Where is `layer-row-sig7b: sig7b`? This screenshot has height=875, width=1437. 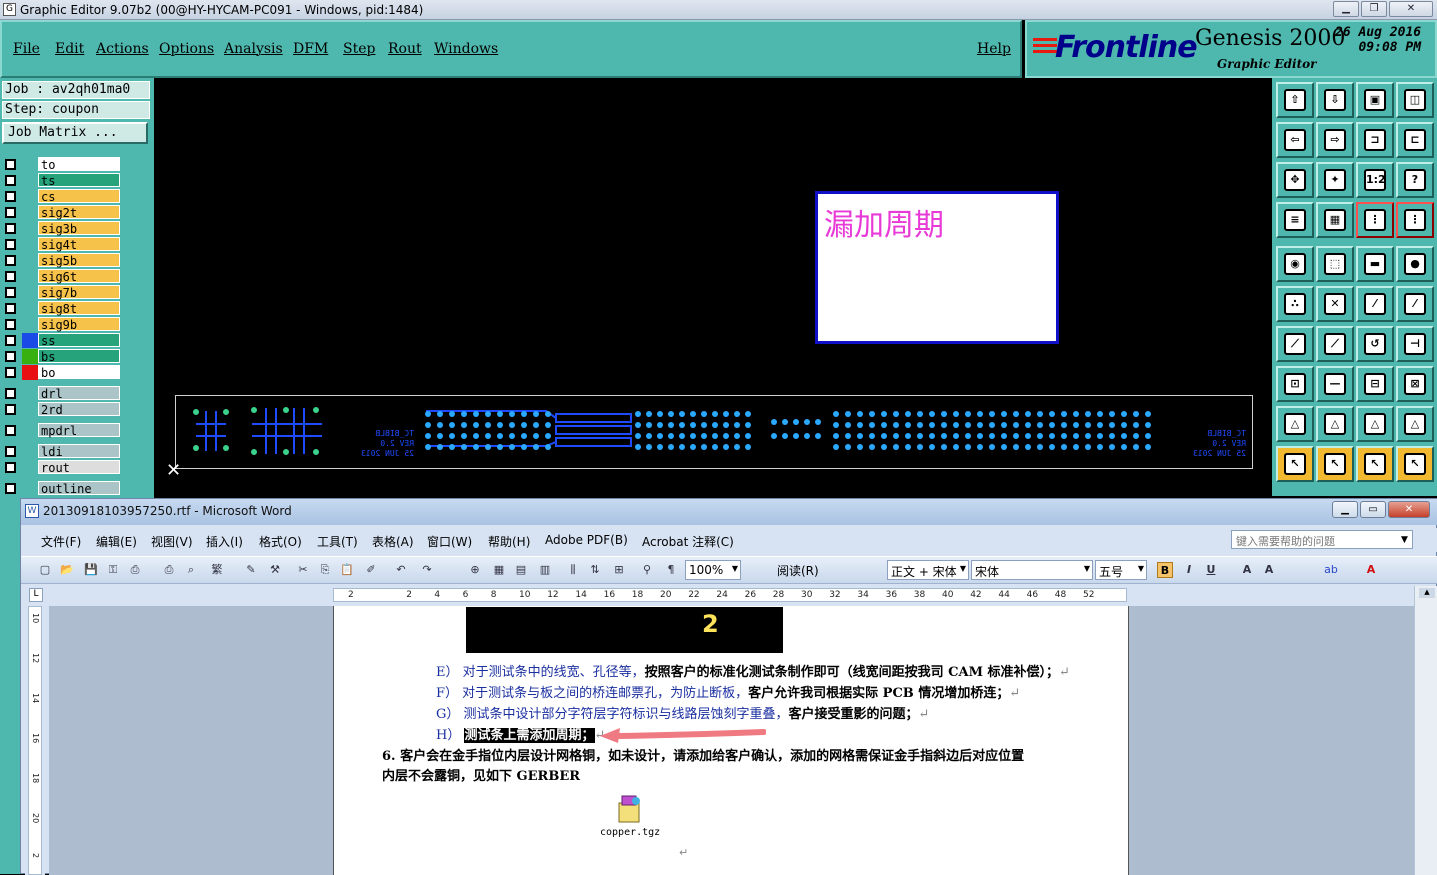
layer-row-sig7b: sig7b is located at coordinates (62, 292).